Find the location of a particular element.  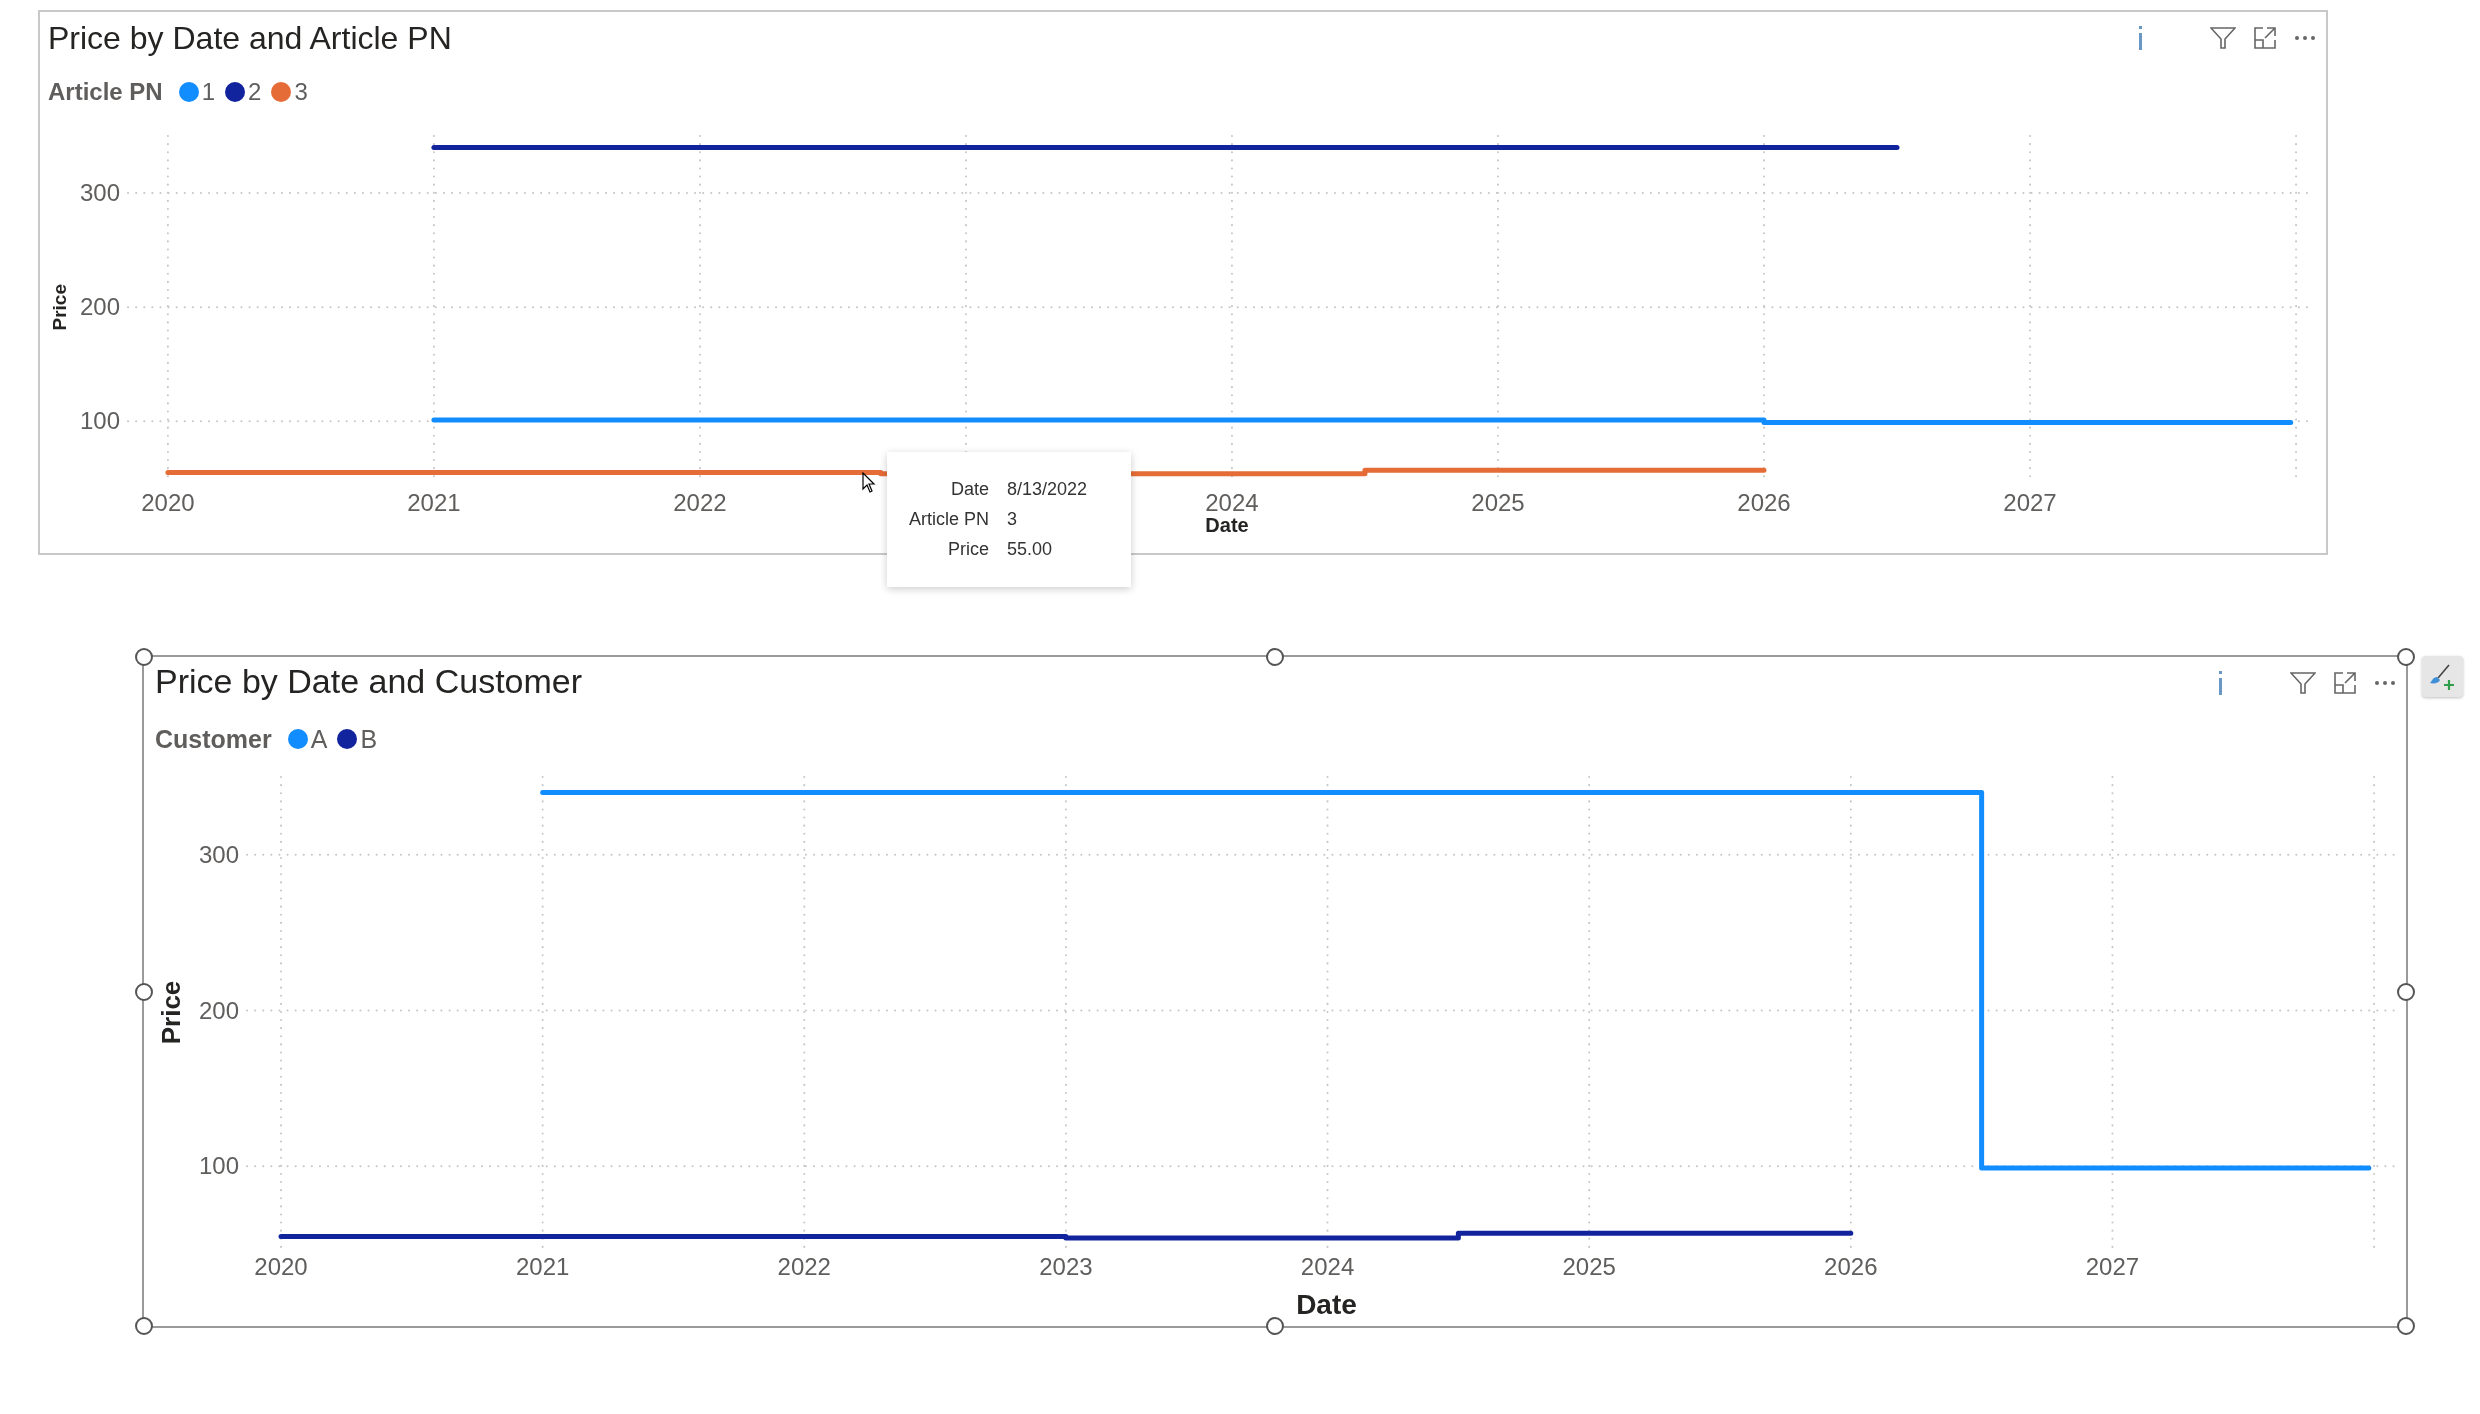

tooltip-value: 55.00 is located at coordinates (1030, 549).